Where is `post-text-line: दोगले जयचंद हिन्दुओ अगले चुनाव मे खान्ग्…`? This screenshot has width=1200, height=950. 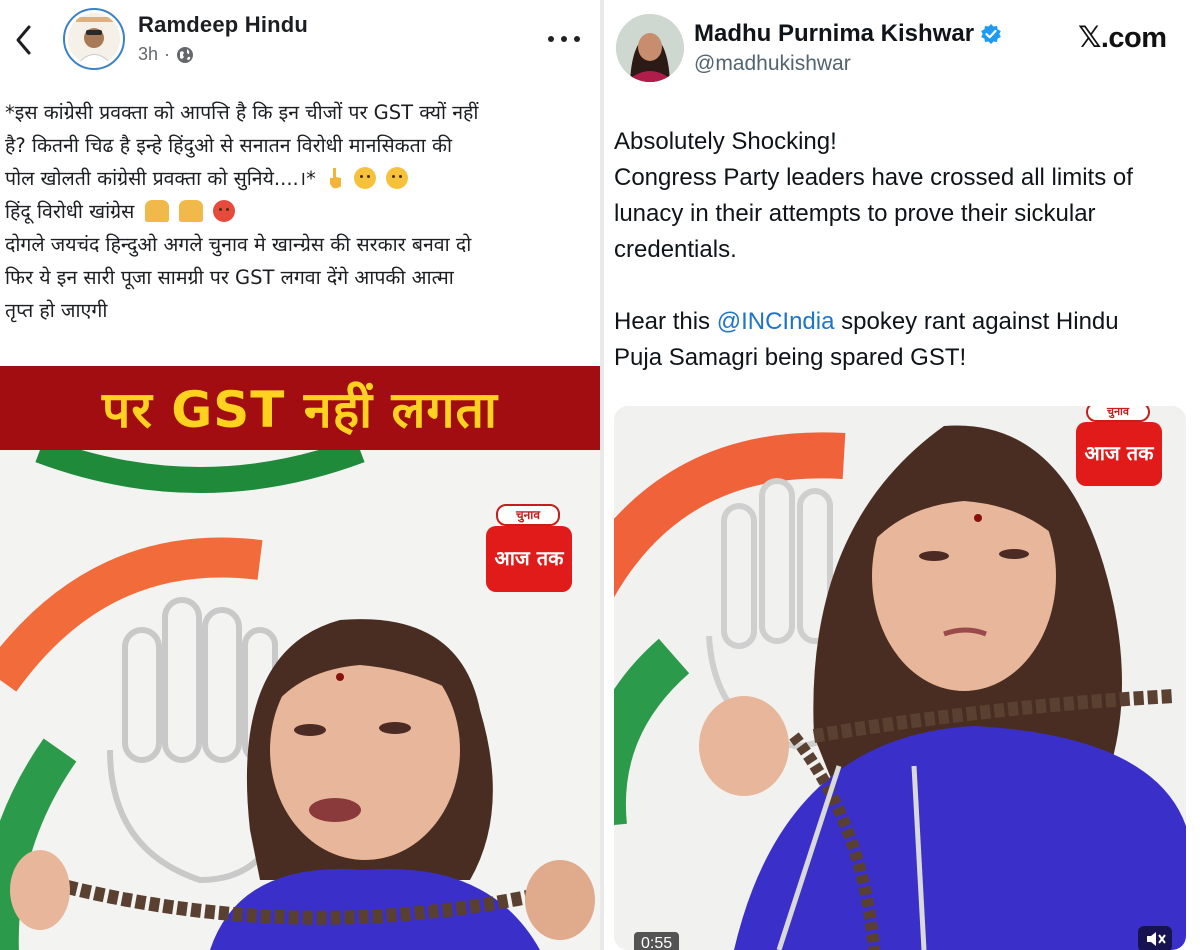
post-text-line: दोगले जयचंद हिन्दुओ अगले चुनाव मे खान्ग्… is located at coordinates (238, 244).